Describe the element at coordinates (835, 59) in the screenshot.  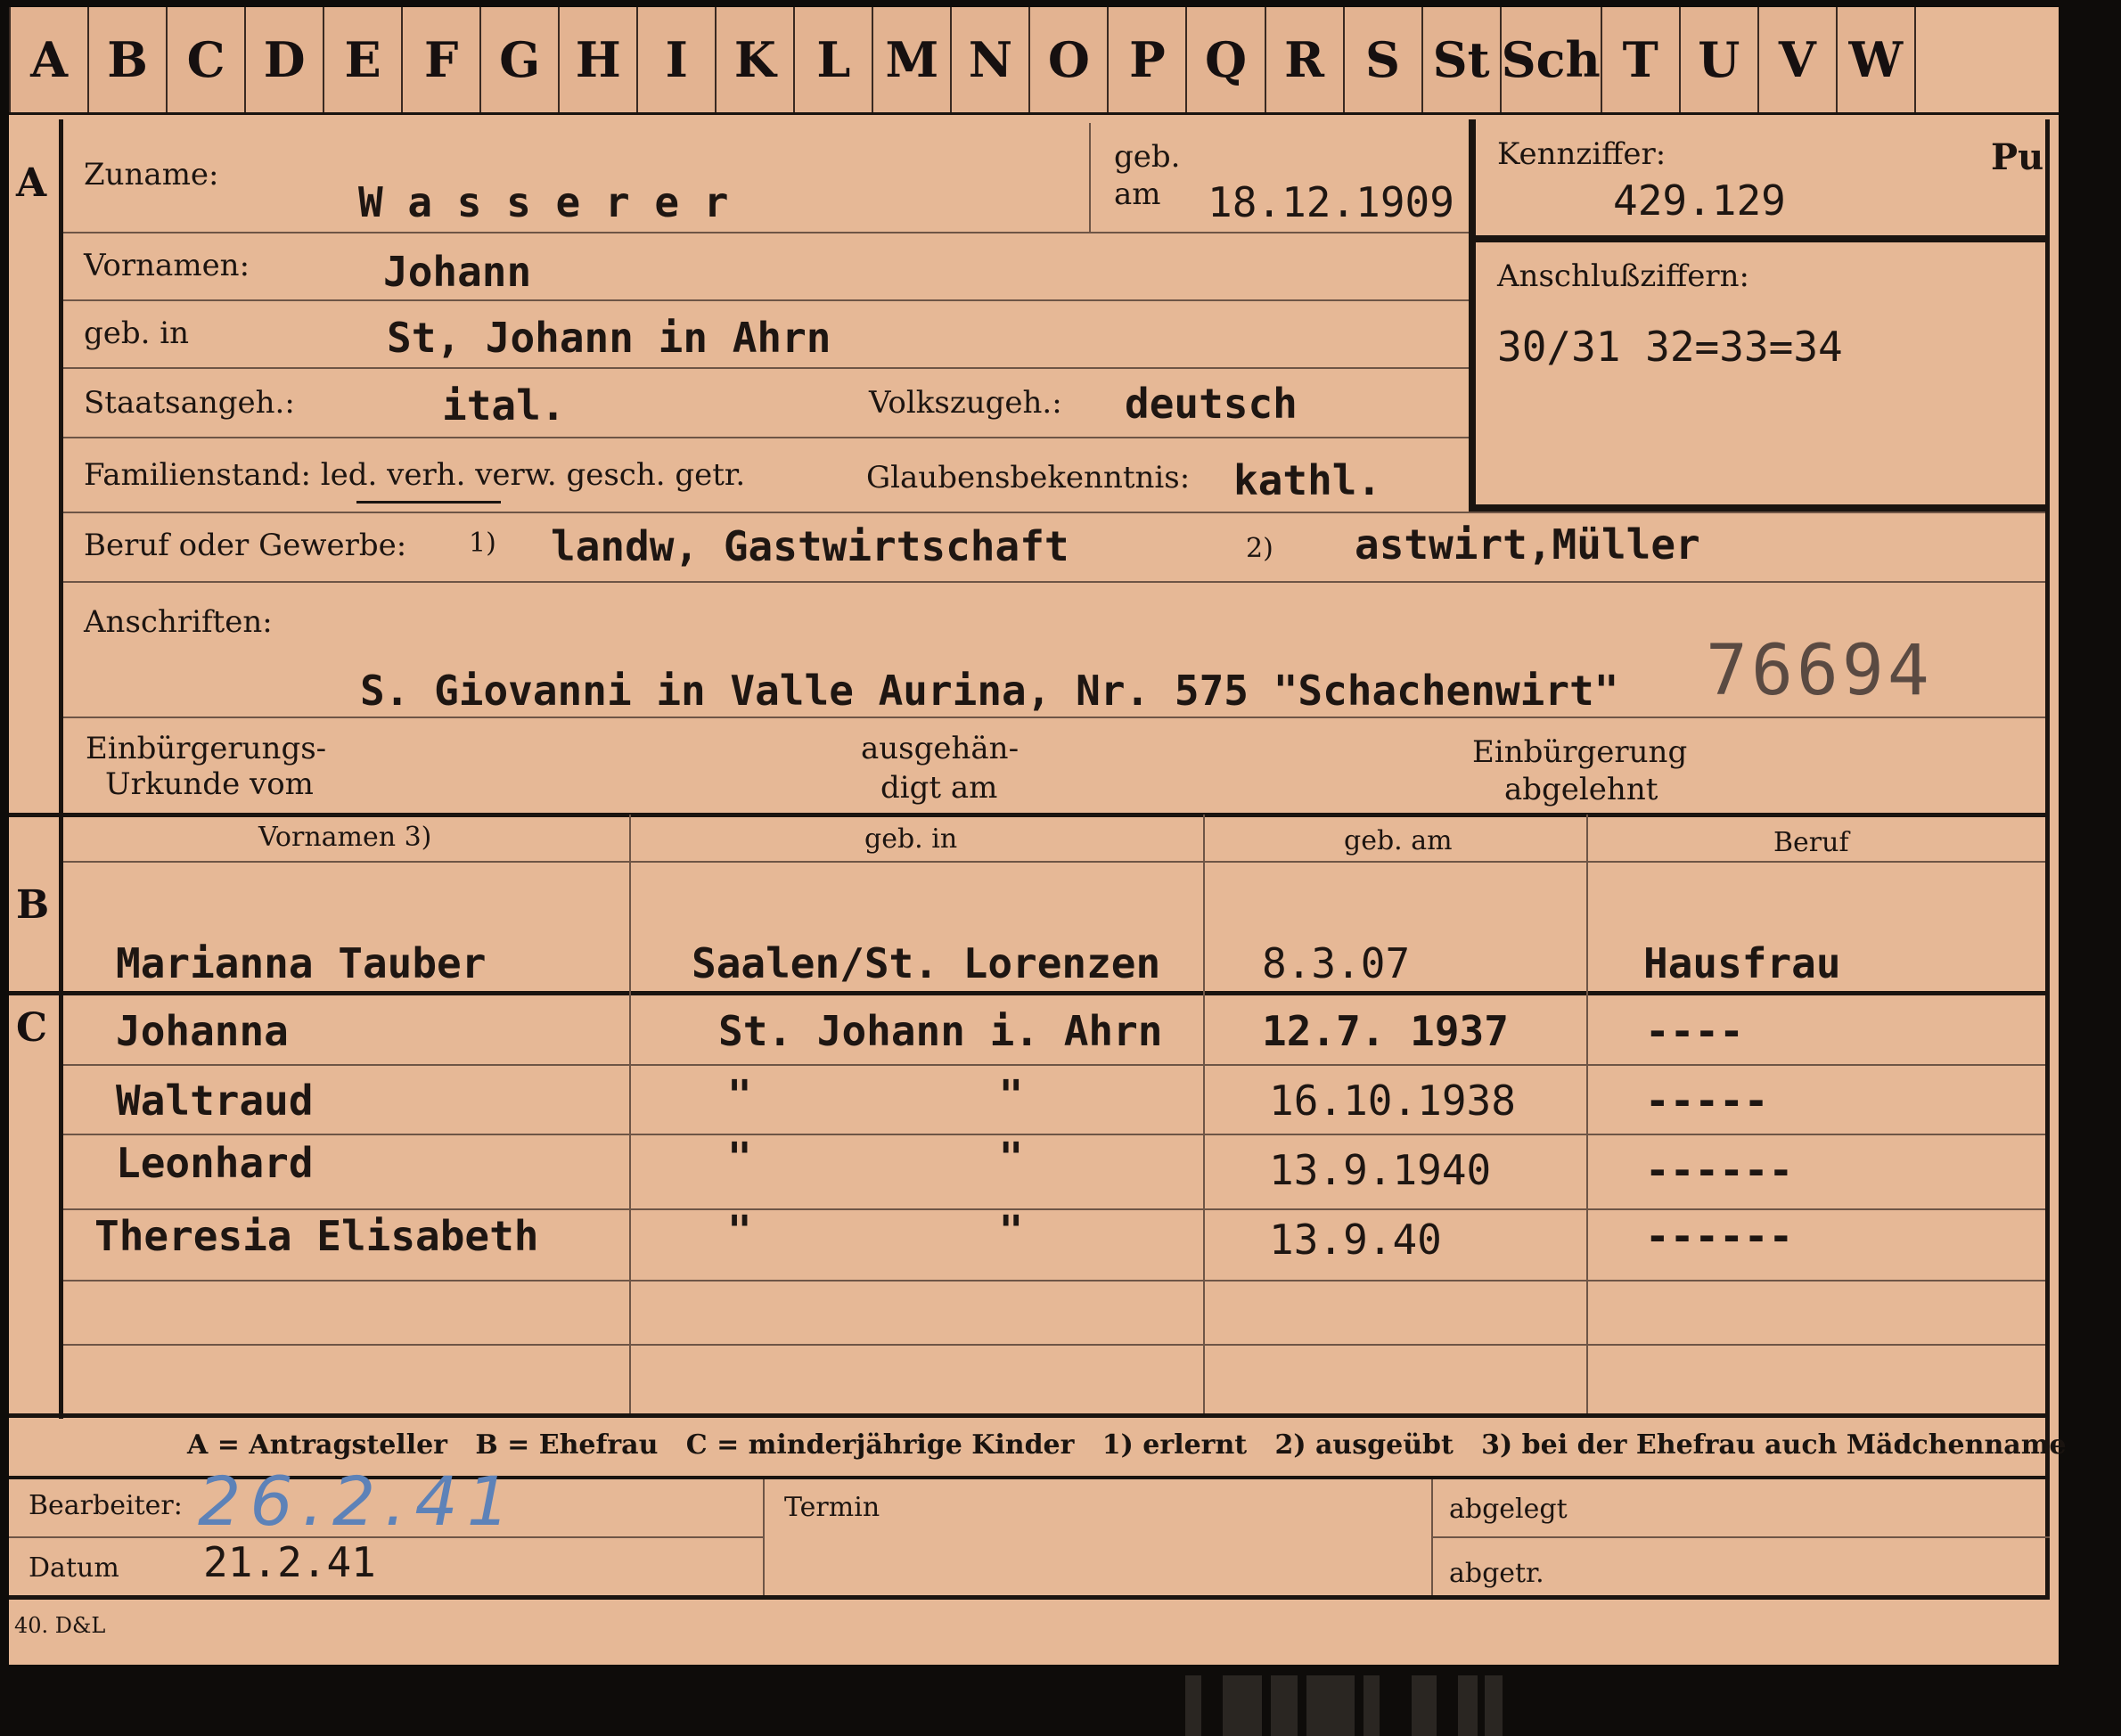
I see `alphabet-tab: L` at that location.